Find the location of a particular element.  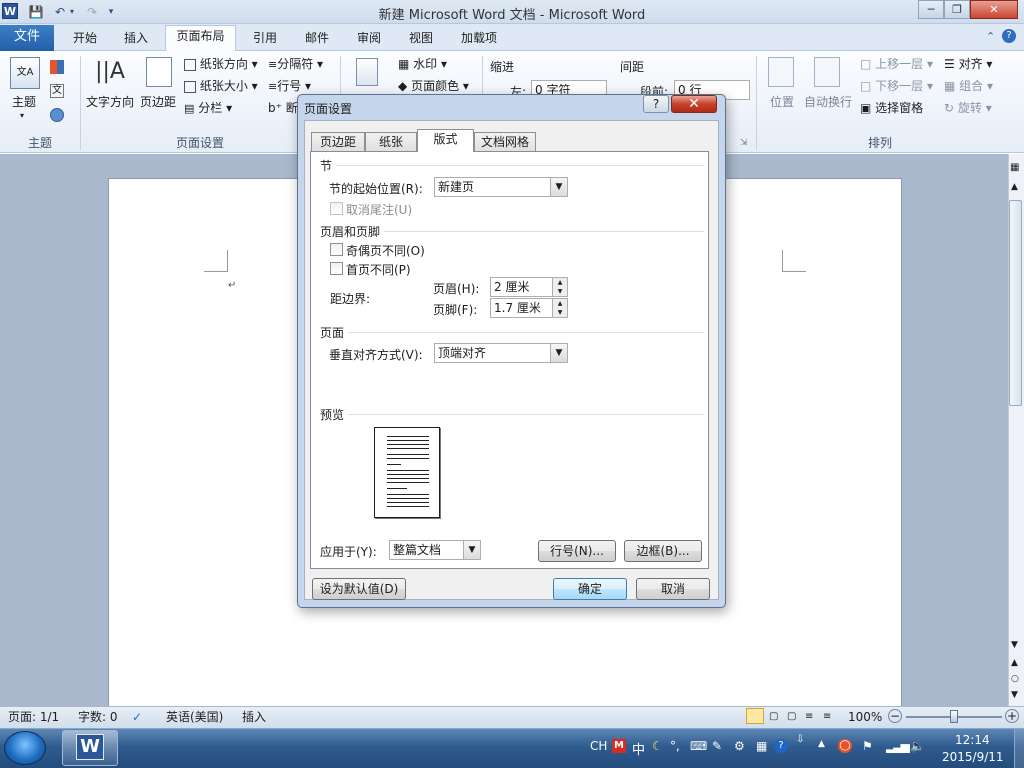

ime-settings-icon: ⚙ is located at coordinates (739, 746).